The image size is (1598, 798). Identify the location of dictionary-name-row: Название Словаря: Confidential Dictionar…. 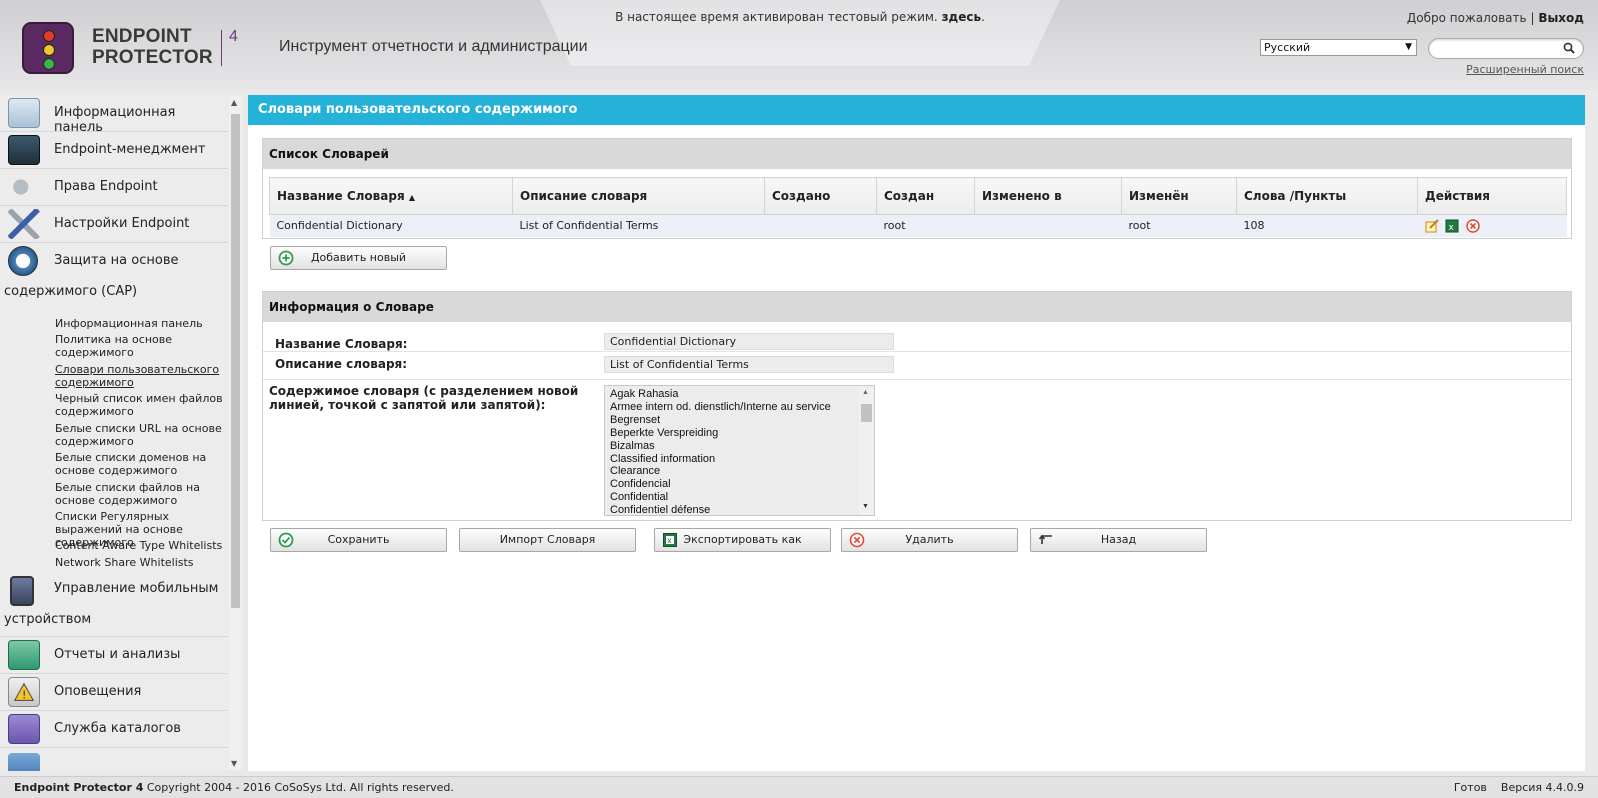
(917, 337).